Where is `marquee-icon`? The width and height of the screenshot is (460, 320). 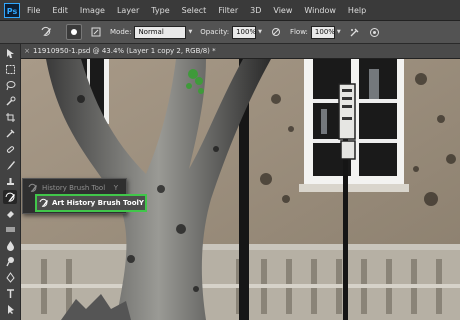
marquee-icon is located at coordinates (10, 69).